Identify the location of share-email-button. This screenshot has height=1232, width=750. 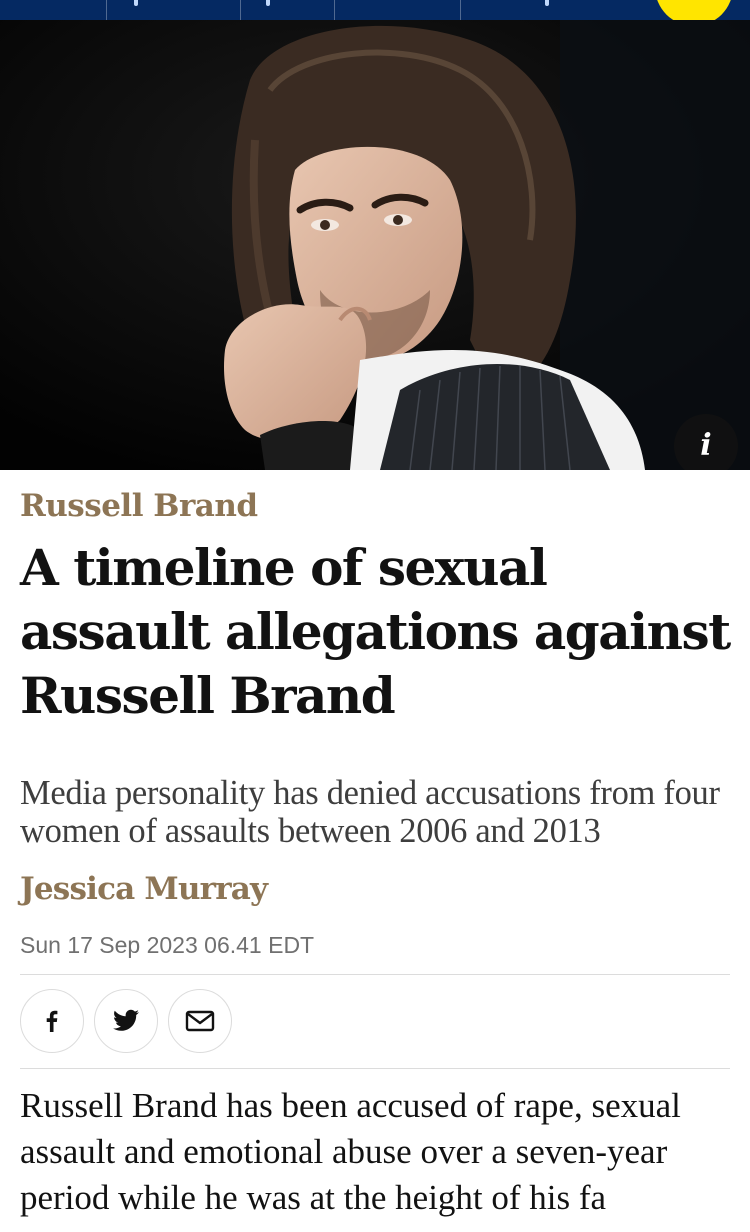
(200, 1021).